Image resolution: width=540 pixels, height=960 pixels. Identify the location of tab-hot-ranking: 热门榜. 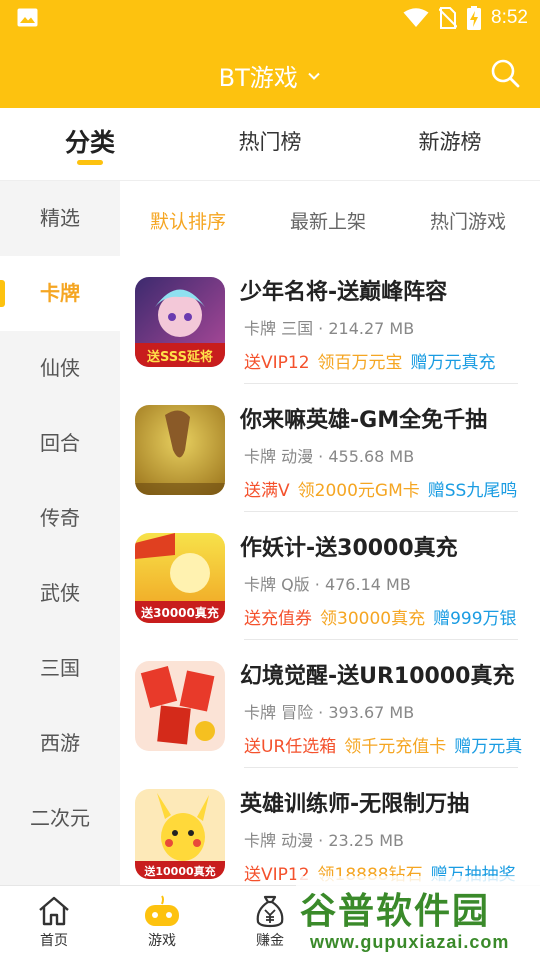
(270, 141).